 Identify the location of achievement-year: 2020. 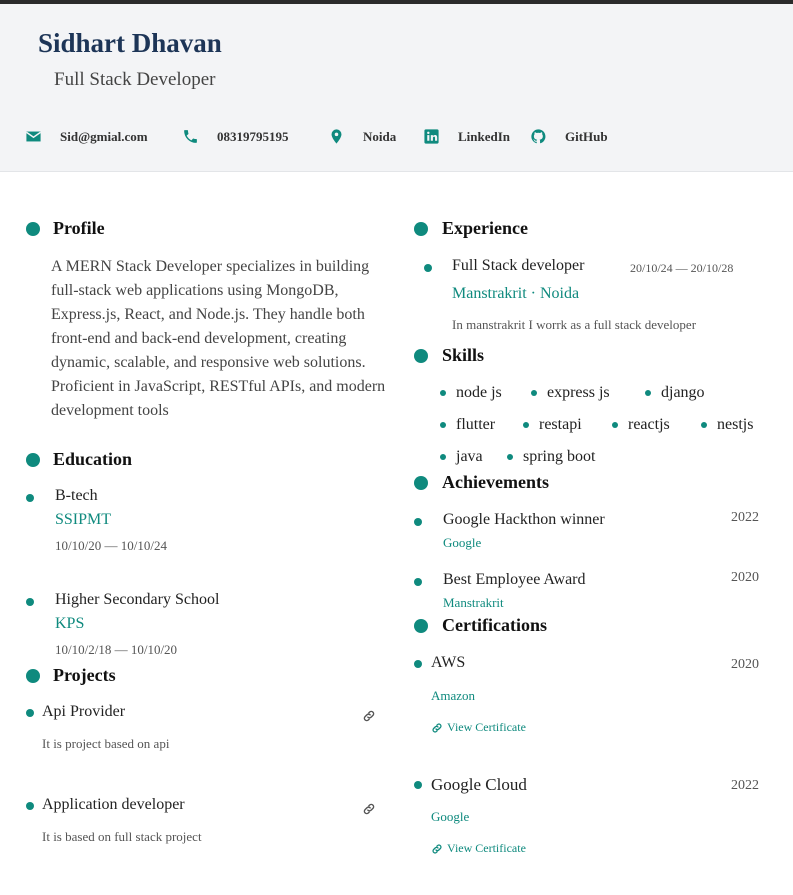
(745, 577).